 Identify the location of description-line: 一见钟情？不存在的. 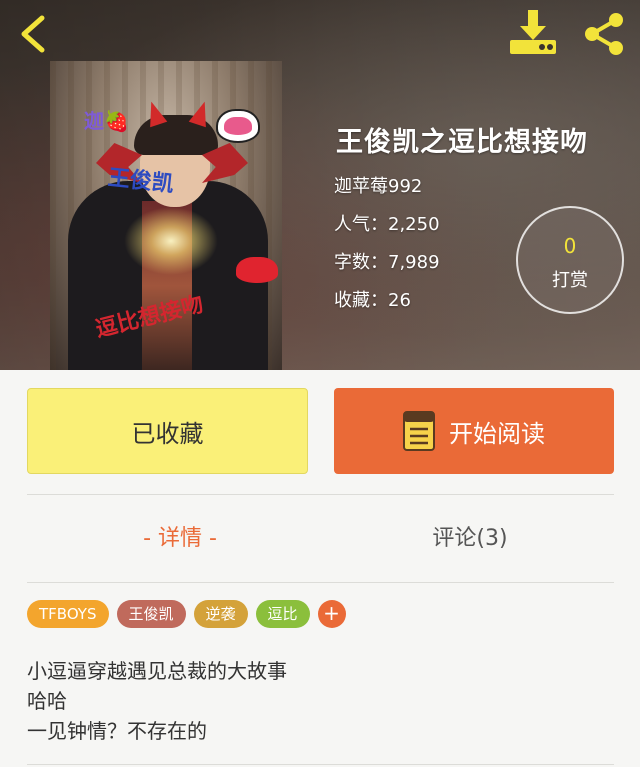
(117, 731).